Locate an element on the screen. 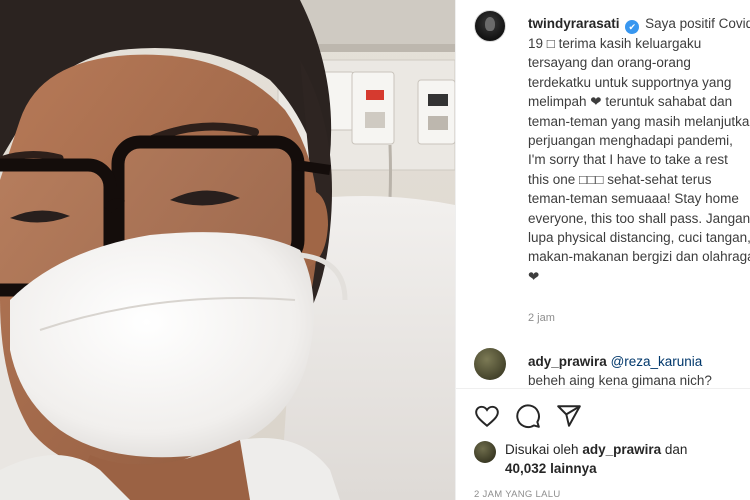 Image resolution: width=750 pixels, height=500 pixels. comment-username: ady_prawira is located at coordinates (567, 361).